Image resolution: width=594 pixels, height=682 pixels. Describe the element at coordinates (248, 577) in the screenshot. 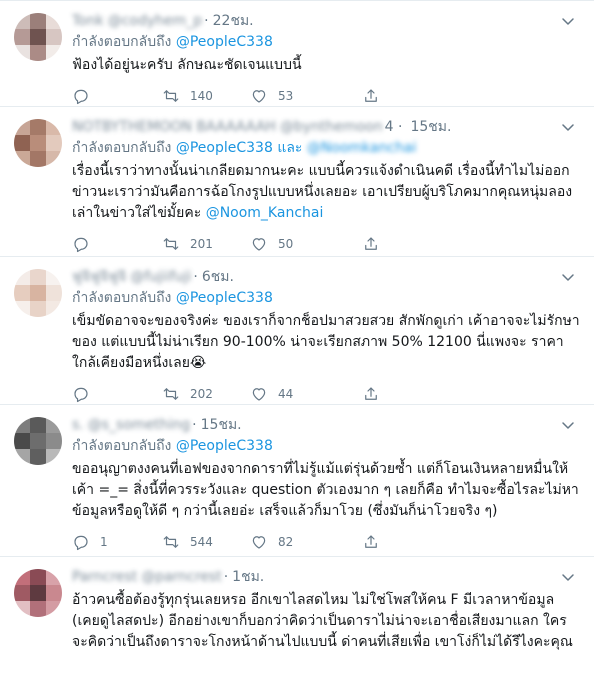

I see `timestamp: 1ชม.` at that location.